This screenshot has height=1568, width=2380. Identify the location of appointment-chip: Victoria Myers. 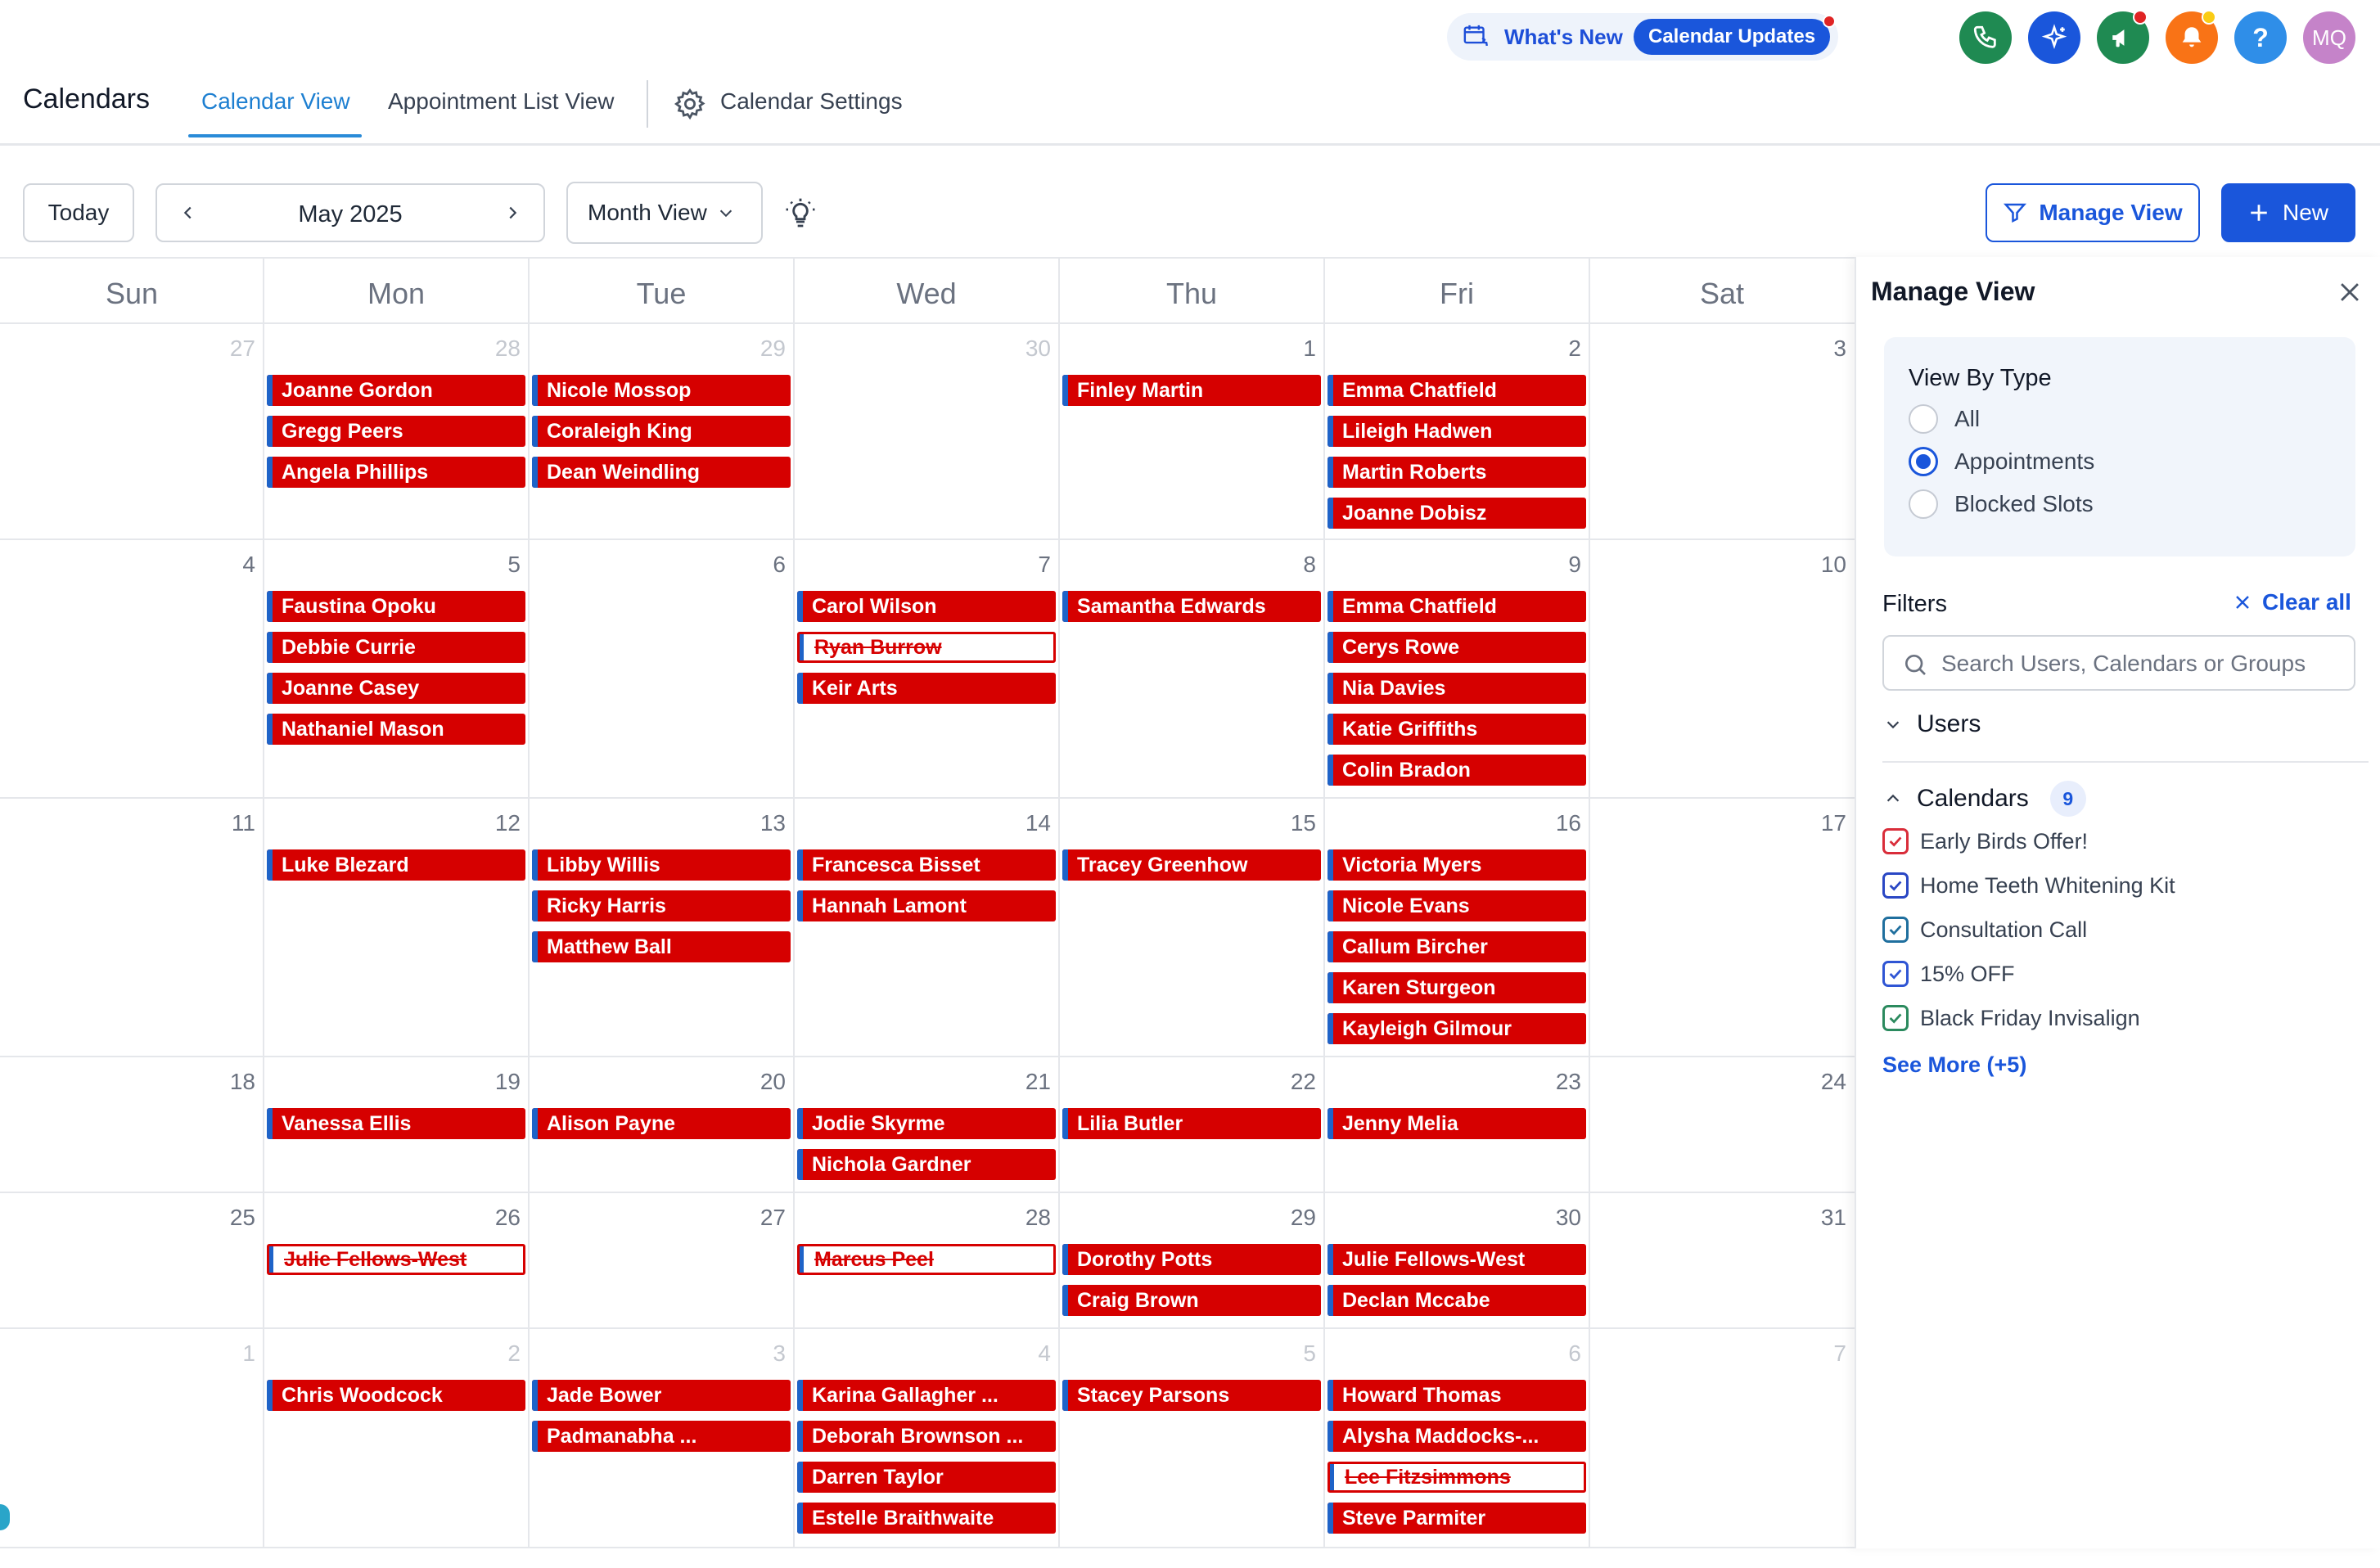
(1457, 865).